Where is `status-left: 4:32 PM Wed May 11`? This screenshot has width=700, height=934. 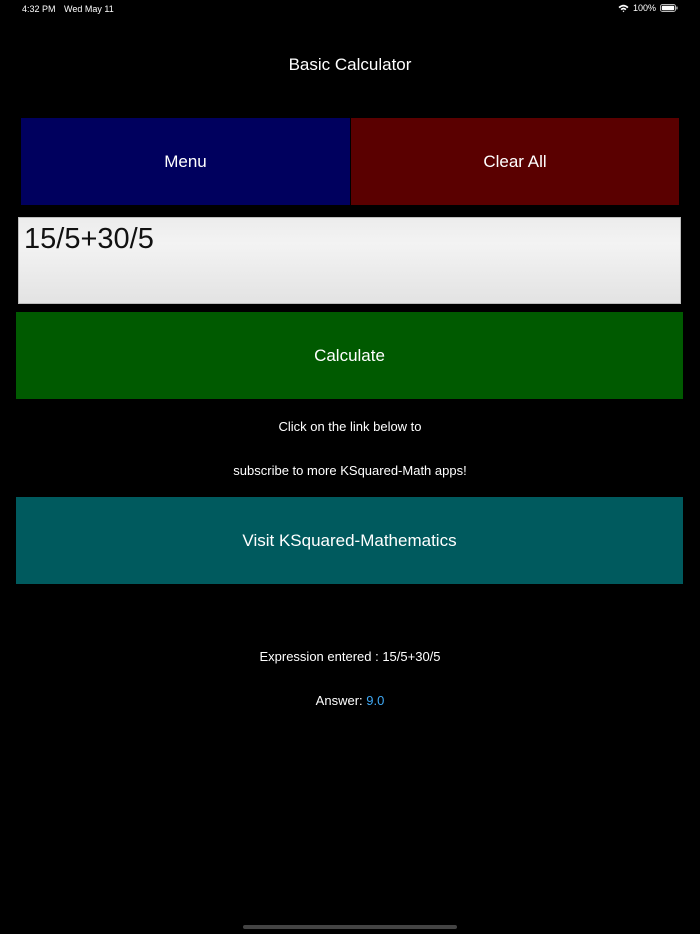
status-left: 4:32 PM Wed May 11 is located at coordinates (68, 9).